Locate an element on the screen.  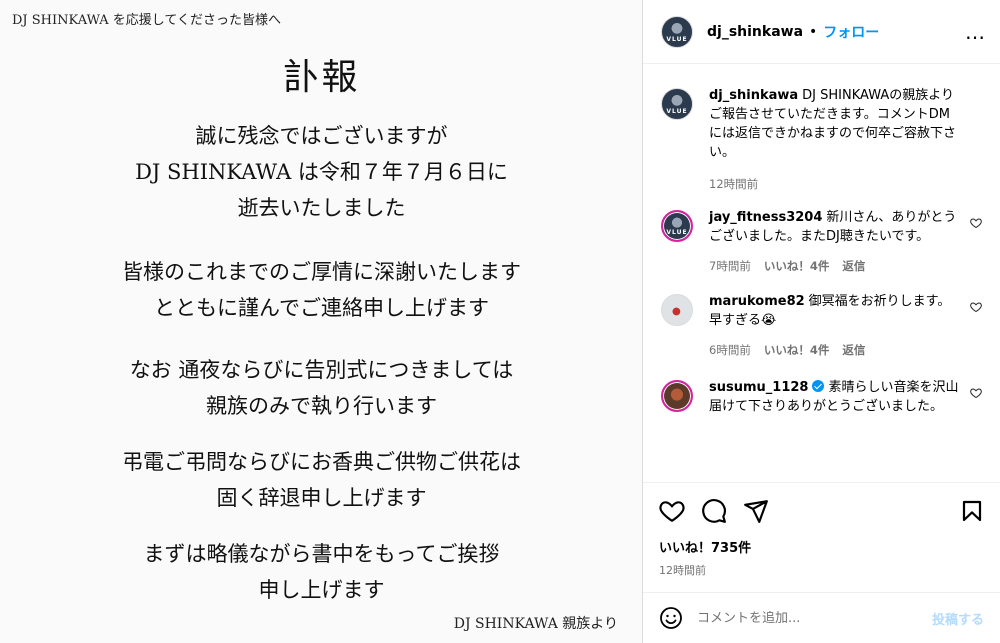
comment-text: 御冥福をお祈りします。 is located at coordinates (879, 301).